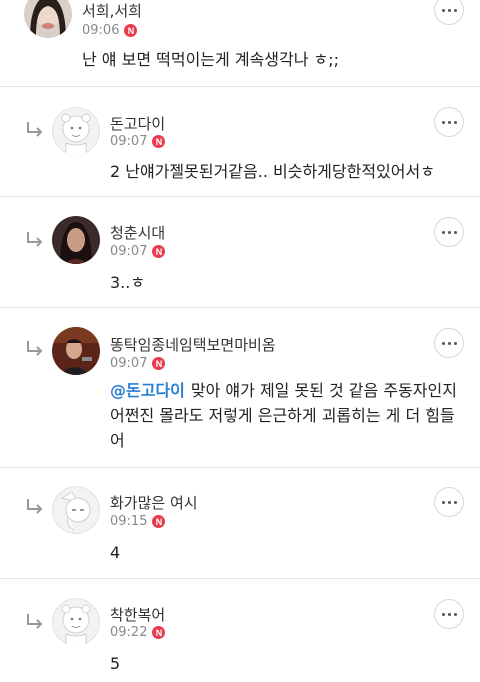 The height and width of the screenshot is (682, 480). What do you see at coordinates (154, 502) in the screenshot?
I see `comment-author: 화가많은 여시` at bounding box center [154, 502].